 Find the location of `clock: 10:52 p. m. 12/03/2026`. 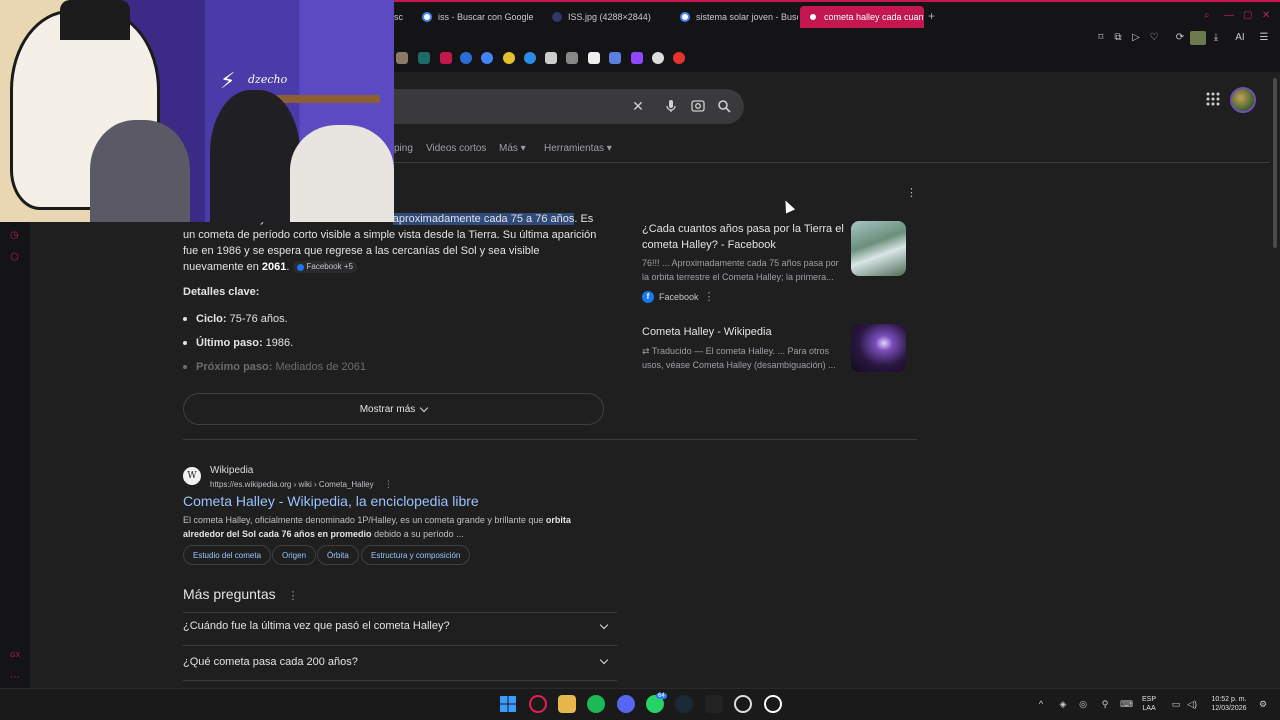

clock: 10:52 p. m. 12/03/2026 is located at coordinates (1229, 704).